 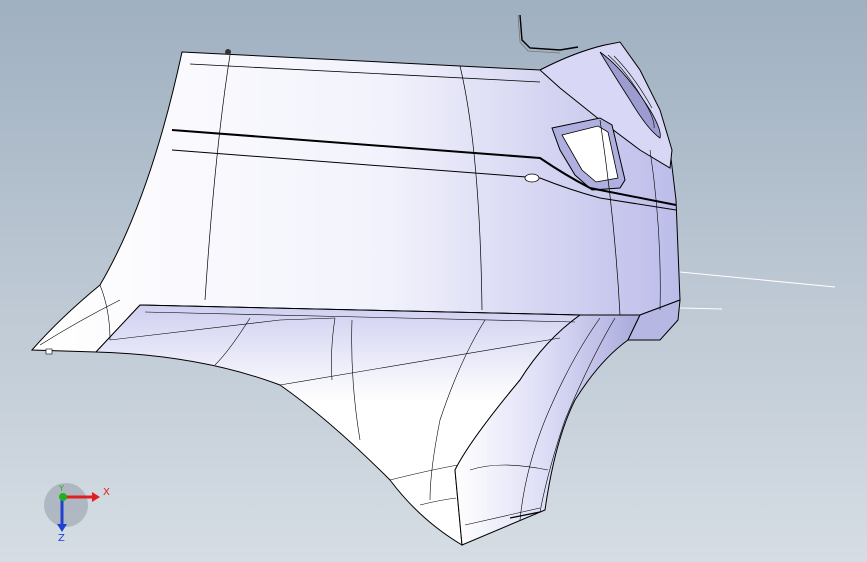 I want to click on triad-origin-sphere, so click(x=66, y=505).